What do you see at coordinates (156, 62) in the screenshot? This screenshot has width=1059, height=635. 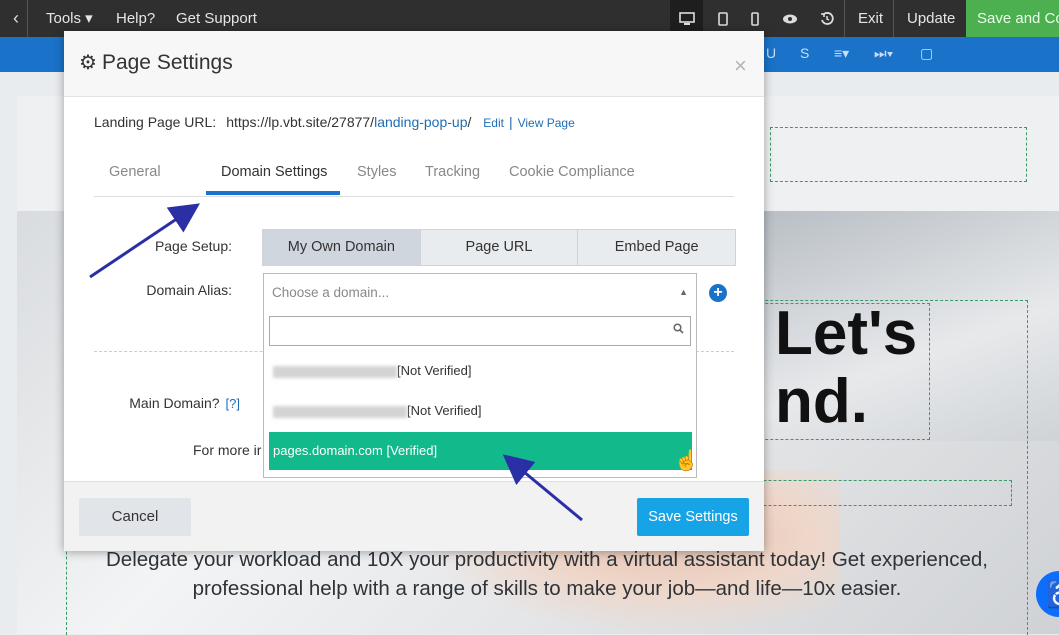 I see `modal-title: ⚙ Page Settings` at bounding box center [156, 62].